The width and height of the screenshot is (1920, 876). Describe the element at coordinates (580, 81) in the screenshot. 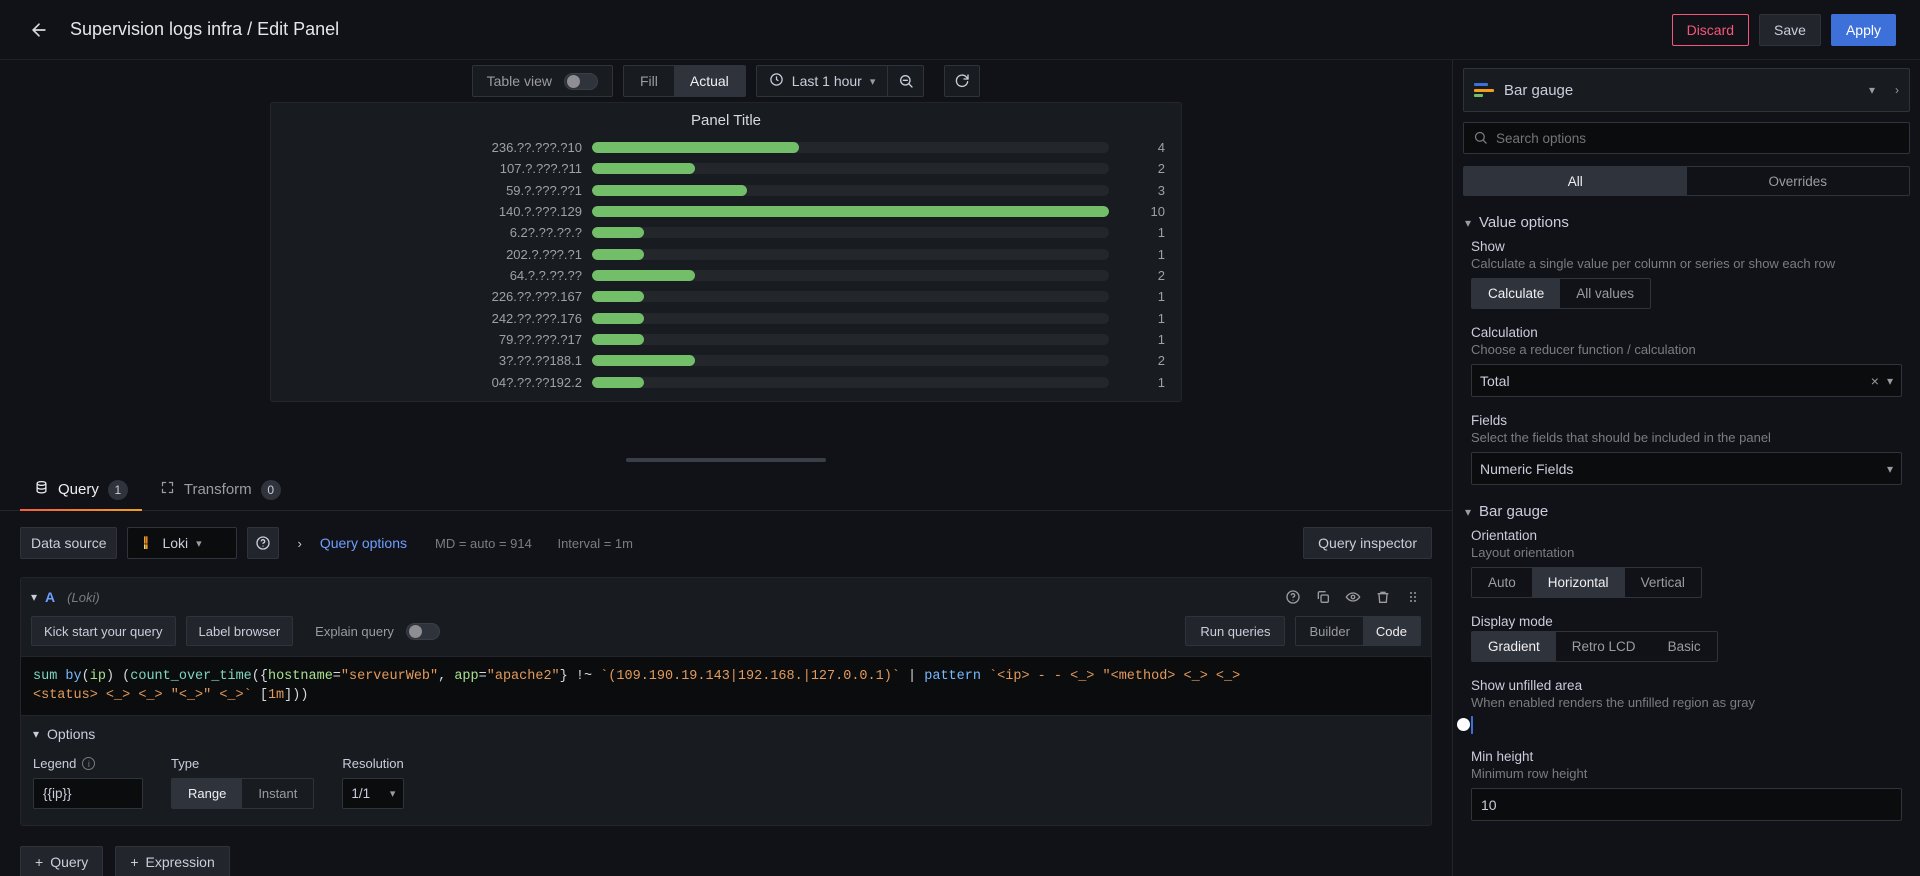

I see `table-view-switch` at that location.